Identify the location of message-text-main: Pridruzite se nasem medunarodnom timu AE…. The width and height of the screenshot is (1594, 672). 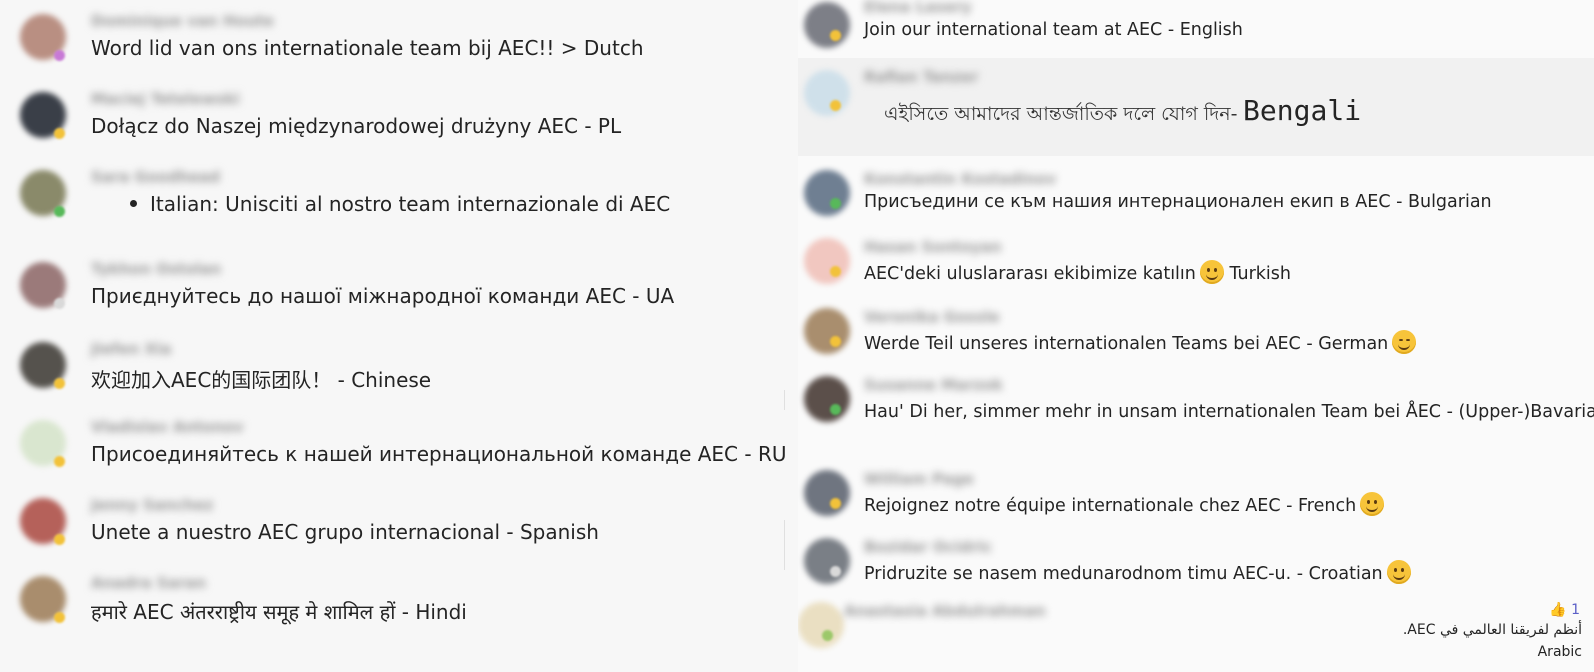
(1123, 574).